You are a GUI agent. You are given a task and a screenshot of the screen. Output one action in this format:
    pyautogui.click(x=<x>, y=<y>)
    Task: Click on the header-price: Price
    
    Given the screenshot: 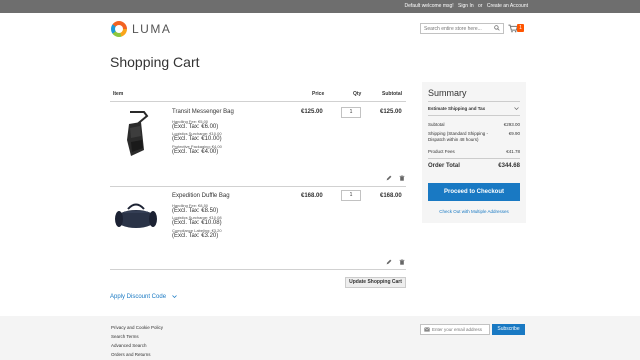 What is the action you would take?
    pyautogui.click(x=318, y=94)
    